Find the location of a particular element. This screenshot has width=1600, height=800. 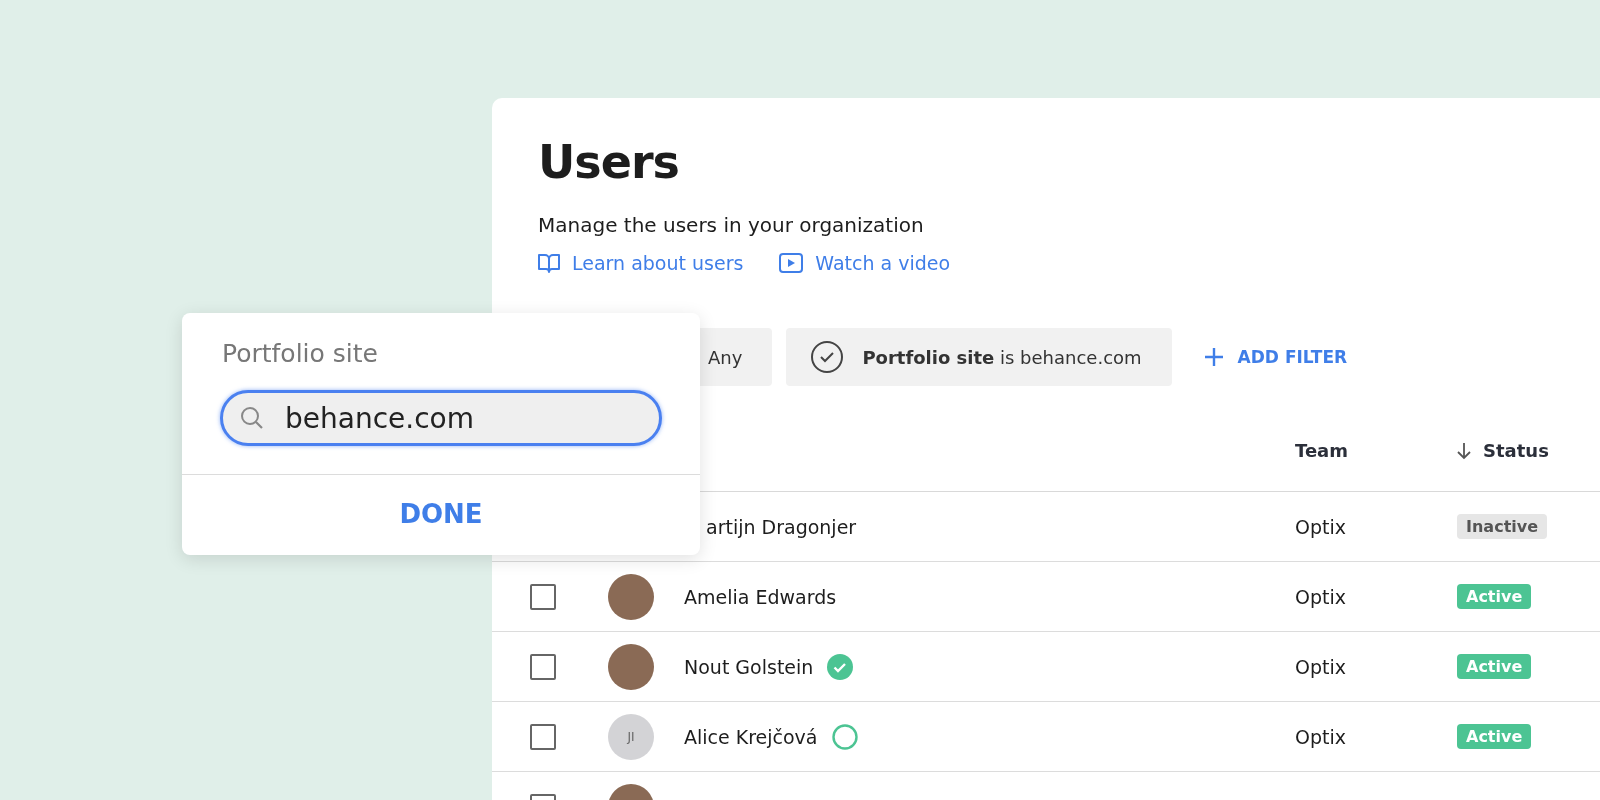

field-label: Portfolio site is located at coordinates (300, 353).